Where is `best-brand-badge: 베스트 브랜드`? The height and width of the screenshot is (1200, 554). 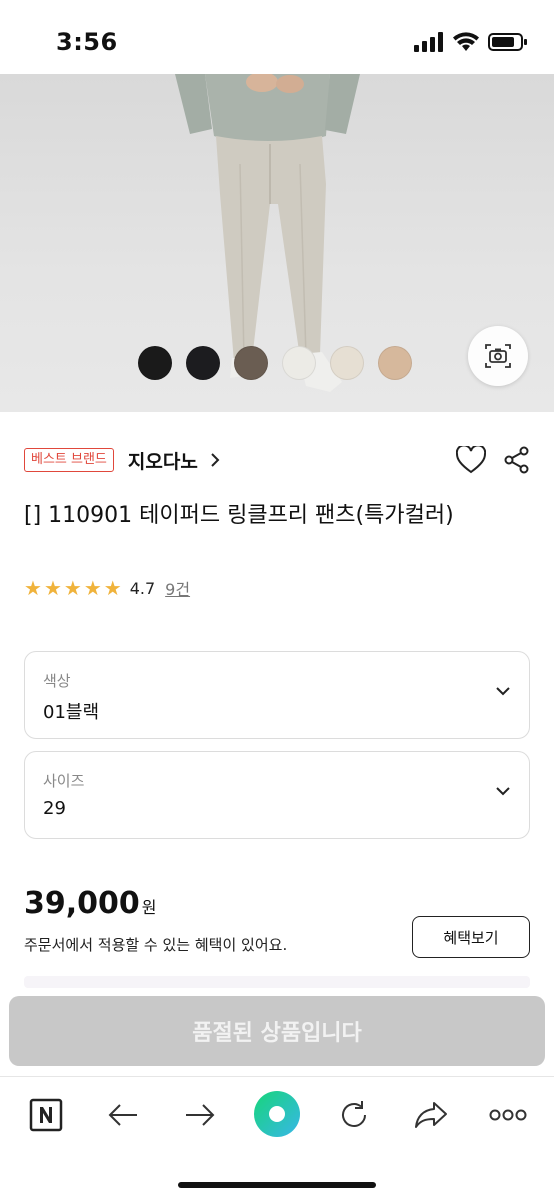
best-brand-badge: 베스트 브랜드 is located at coordinates (69, 460).